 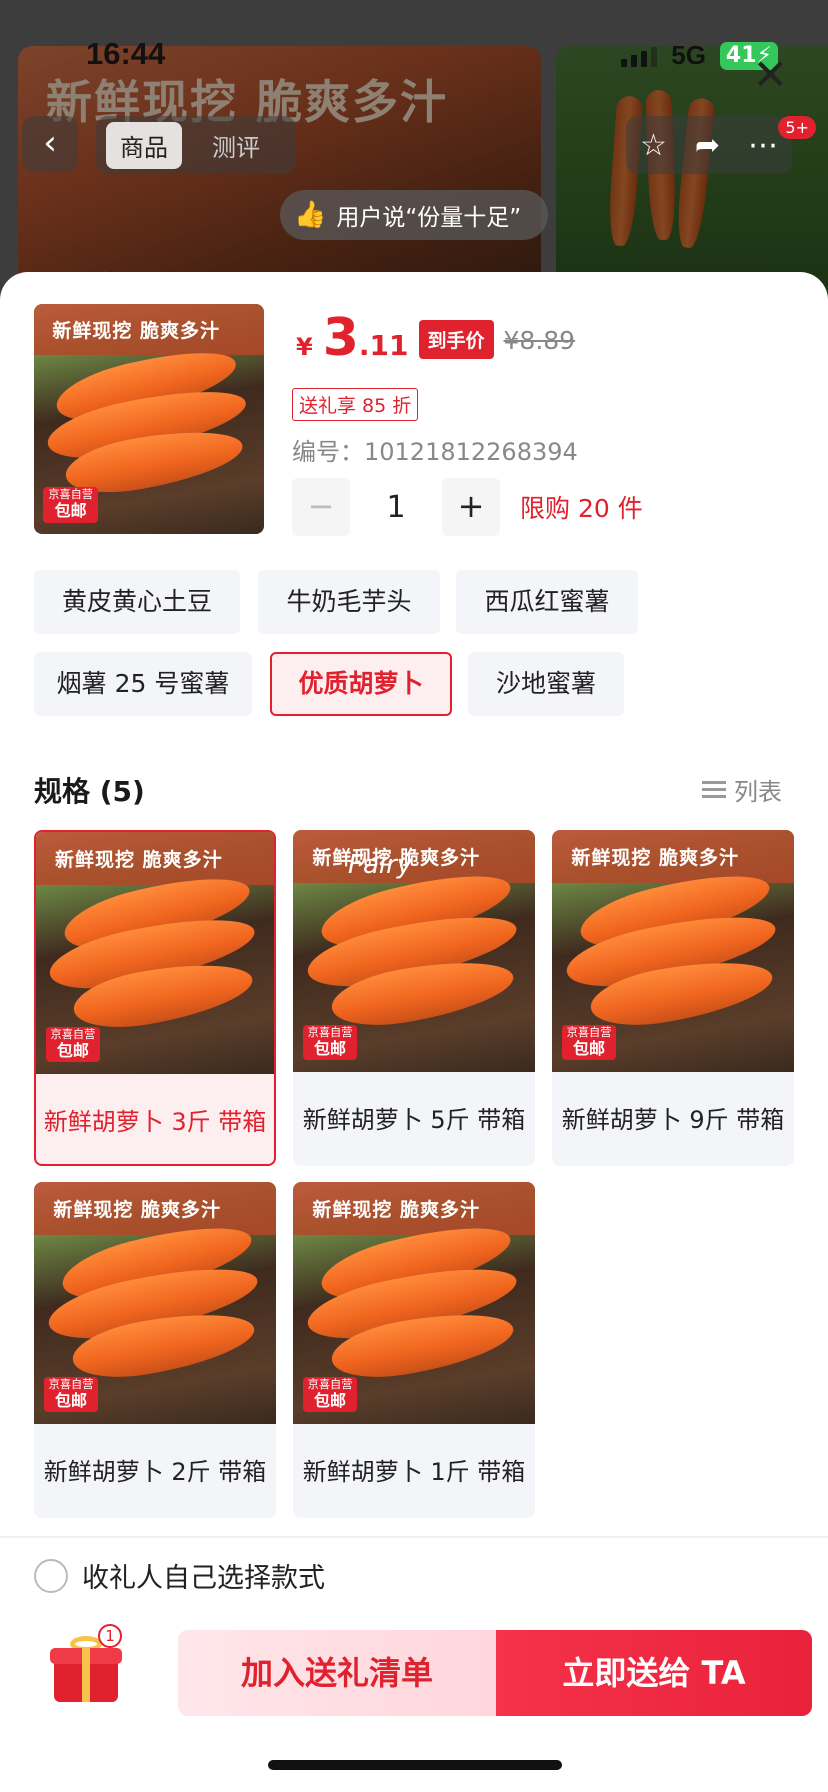 I want to click on spec-label: 新鲜胡萝卜 2斤 带箱, so click(x=155, y=1472).